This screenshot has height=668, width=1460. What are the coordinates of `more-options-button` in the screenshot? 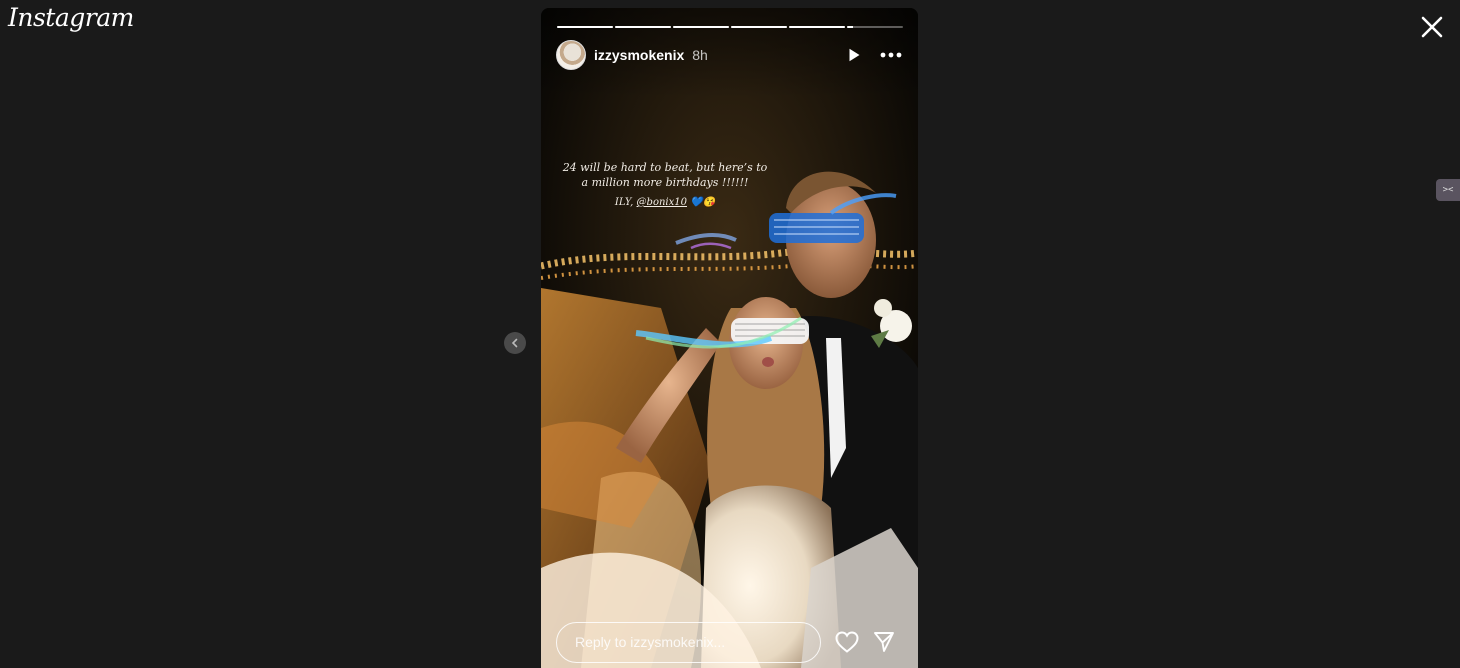 It's located at (891, 55).